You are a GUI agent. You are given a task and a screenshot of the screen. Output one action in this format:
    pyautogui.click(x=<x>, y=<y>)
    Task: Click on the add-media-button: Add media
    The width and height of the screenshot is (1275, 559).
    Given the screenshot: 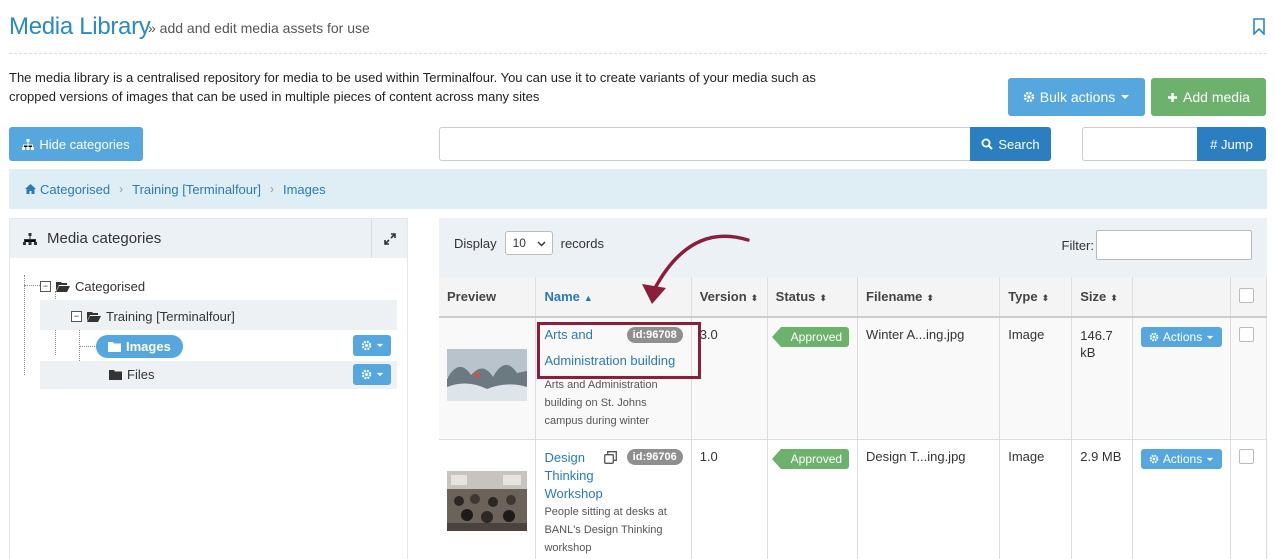 What is the action you would take?
    pyautogui.click(x=1208, y=97)
    